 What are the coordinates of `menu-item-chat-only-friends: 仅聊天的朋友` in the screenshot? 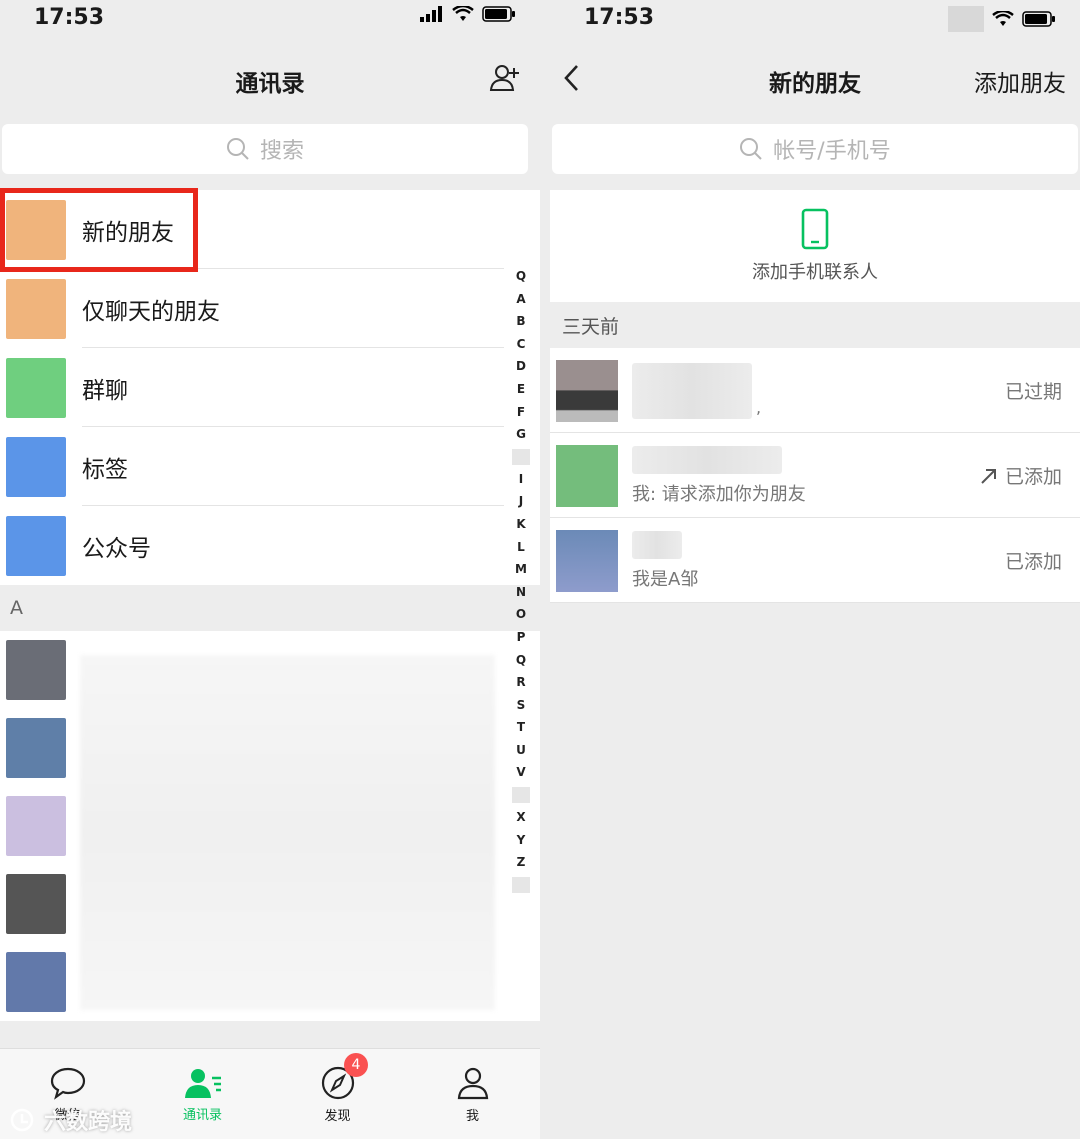 It's located at (270, 308).